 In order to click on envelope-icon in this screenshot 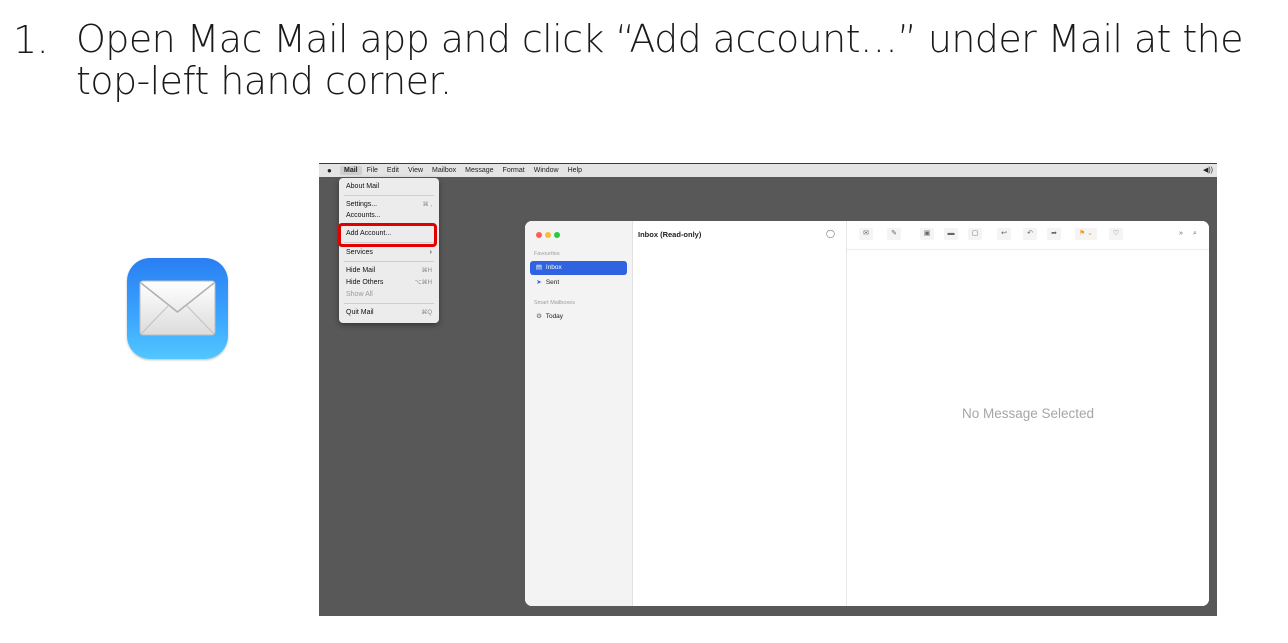, I will do `click(177, 308)`.